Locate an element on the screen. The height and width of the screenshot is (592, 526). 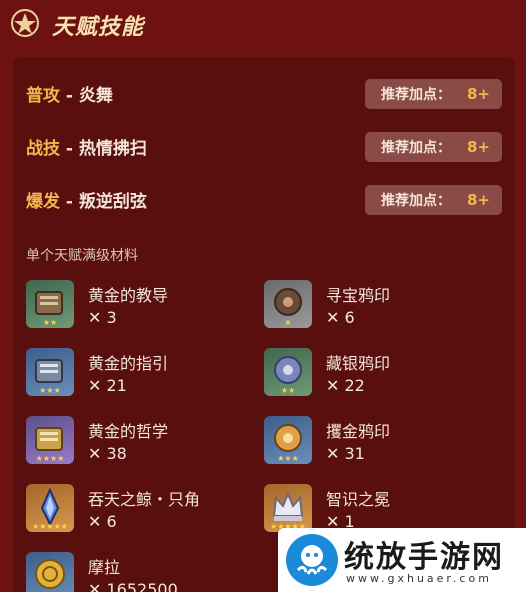
book-purple-icon: ★★★★ is located at coordinates (50, 440).